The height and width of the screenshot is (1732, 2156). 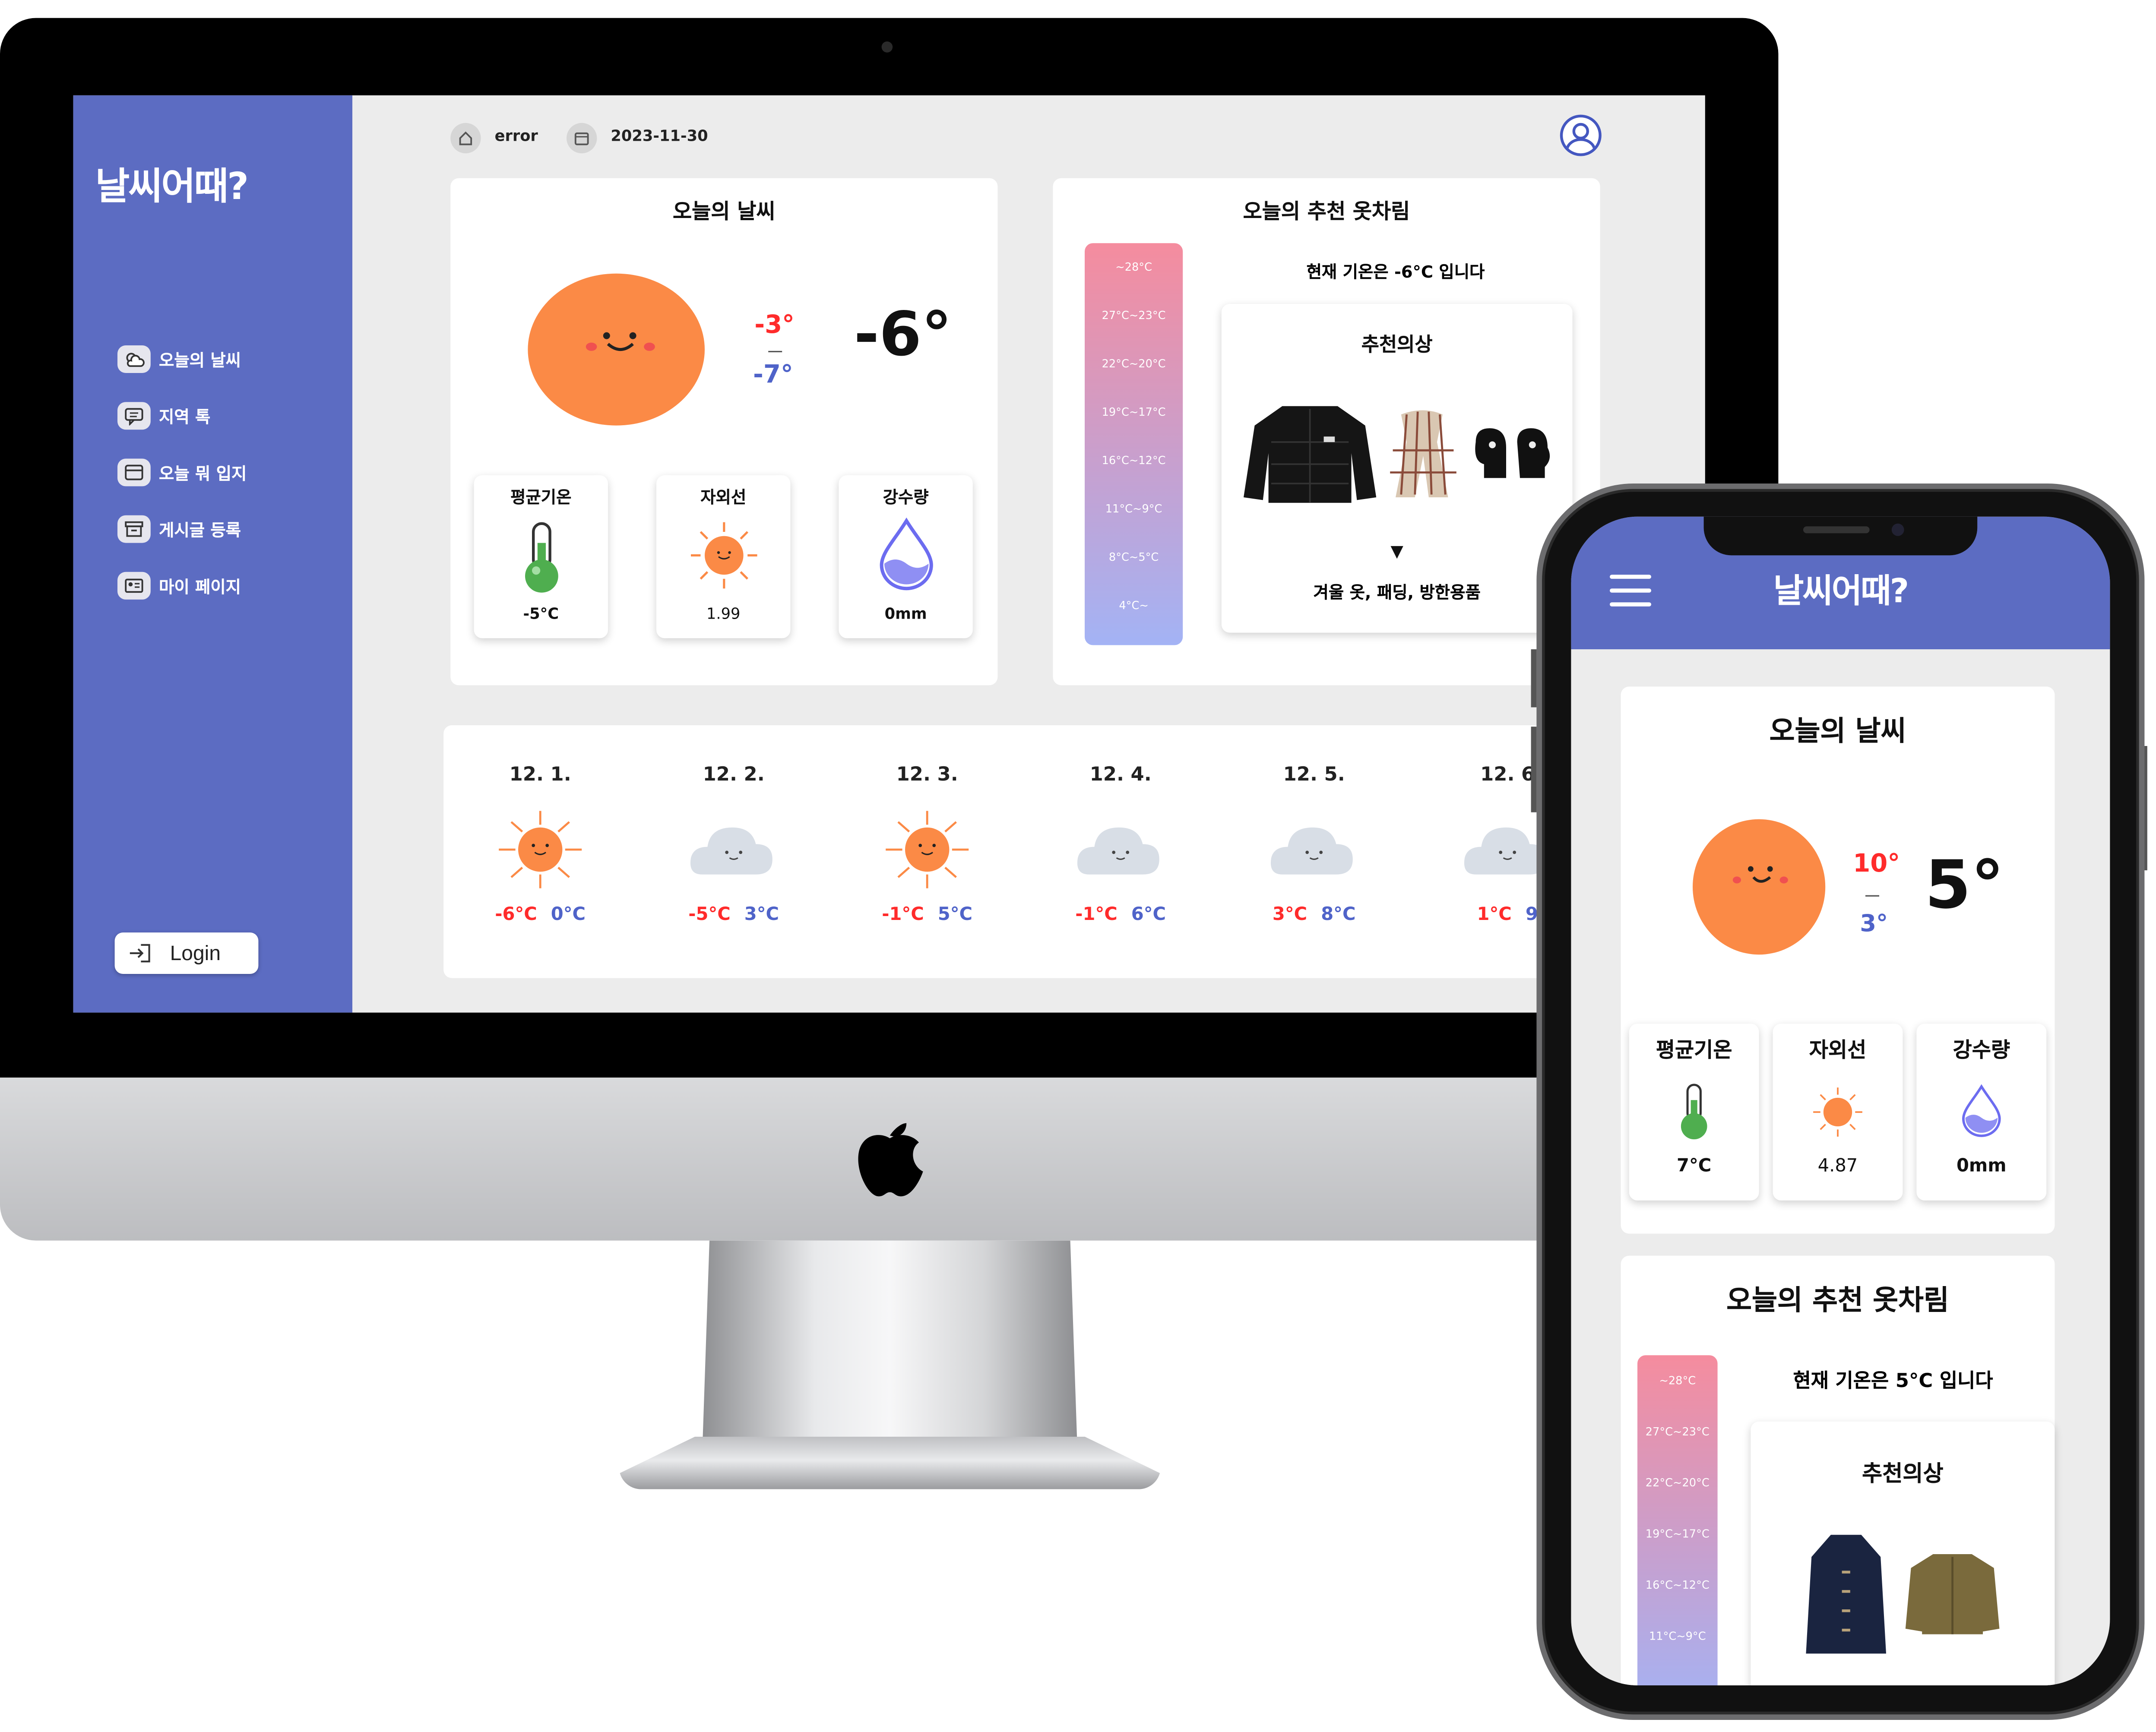 I want to click on sidebar-item-label: 지역 톡, so click(x=185, y=417).